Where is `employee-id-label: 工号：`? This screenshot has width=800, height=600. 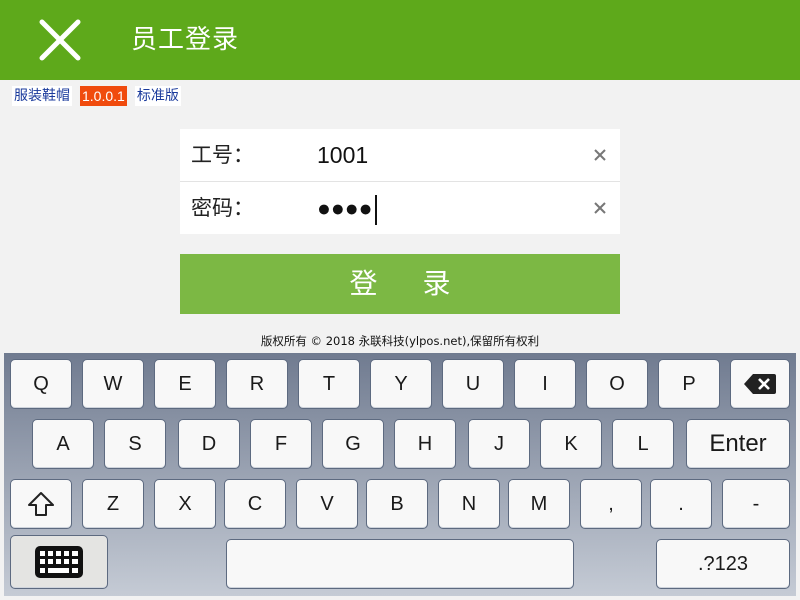
employee-id-label: 工号： is located at coordinates (222, 155).